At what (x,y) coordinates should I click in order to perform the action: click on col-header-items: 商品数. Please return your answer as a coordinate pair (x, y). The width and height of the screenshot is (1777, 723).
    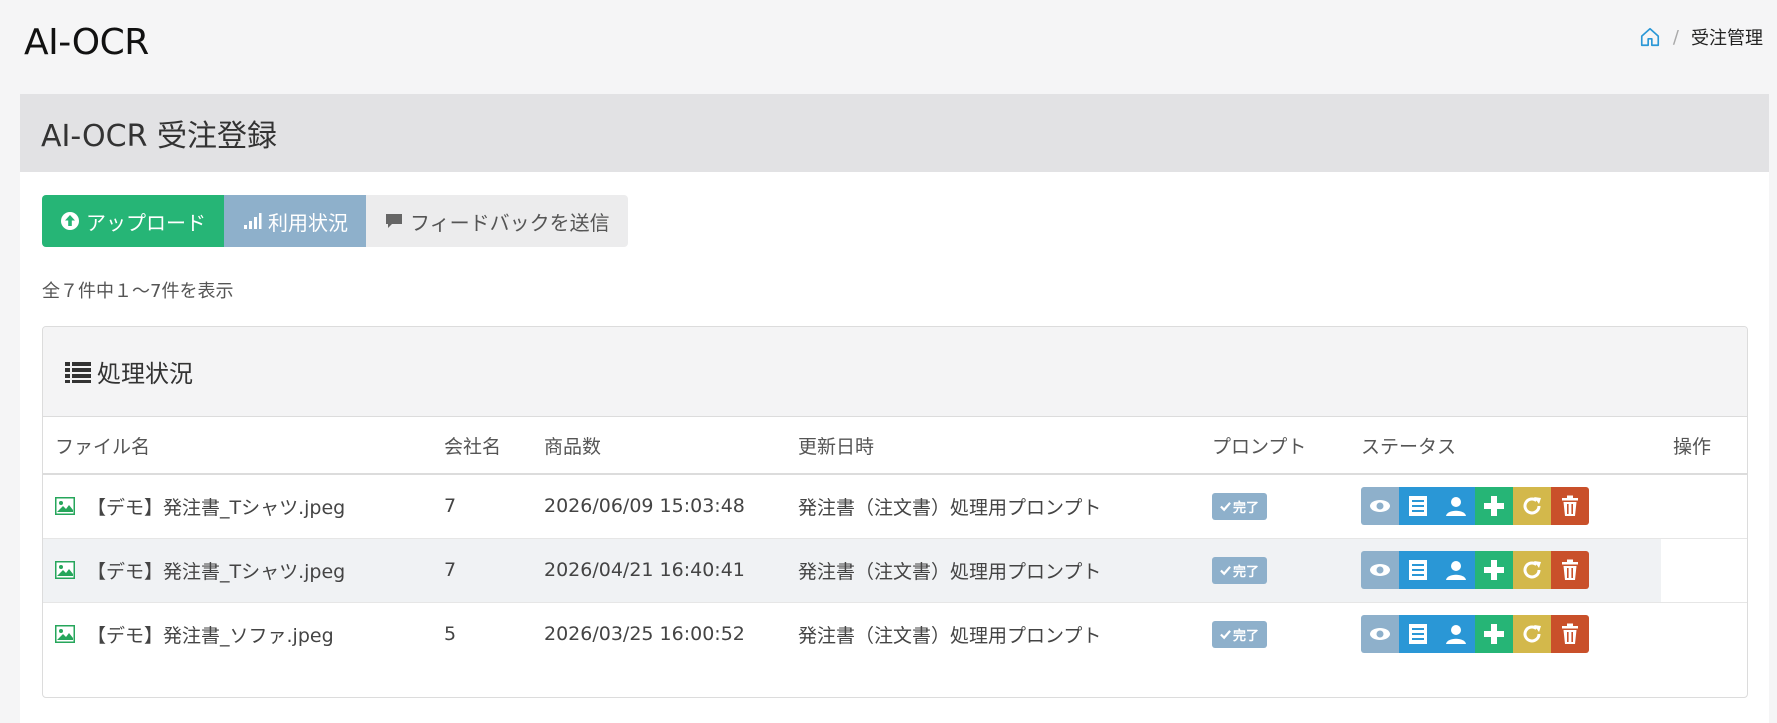
    Looking at the image, I should click on (659, 446).